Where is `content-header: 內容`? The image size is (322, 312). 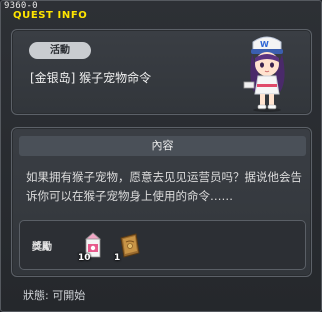 content-header: 內容 is located at coordinates (162, 146).